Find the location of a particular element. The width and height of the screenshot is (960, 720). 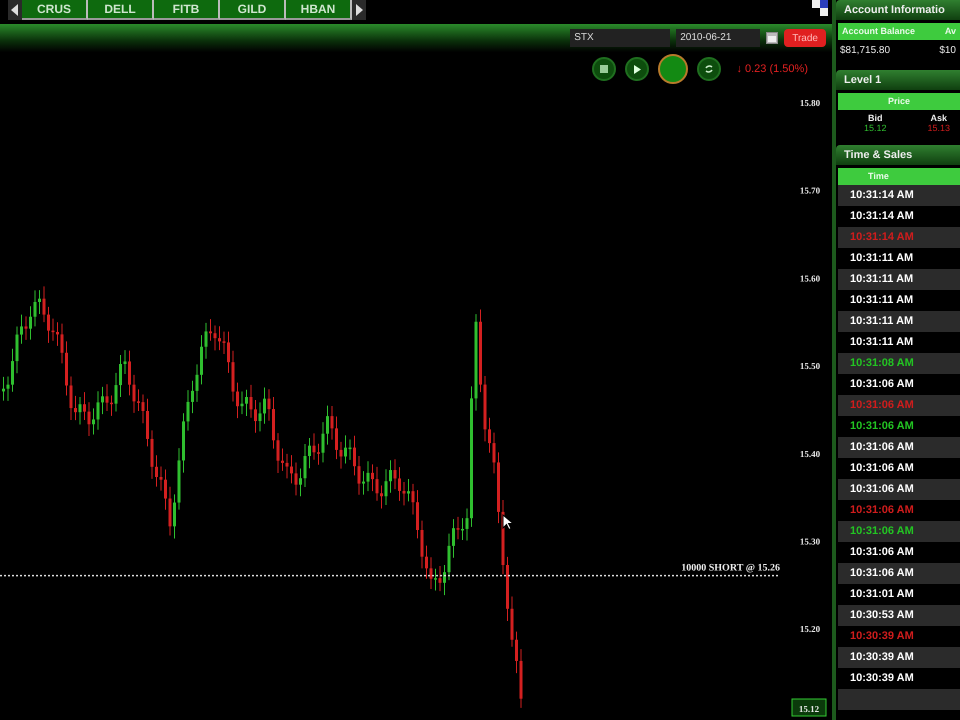

column-header: Time is located at coordinates (899, 176).